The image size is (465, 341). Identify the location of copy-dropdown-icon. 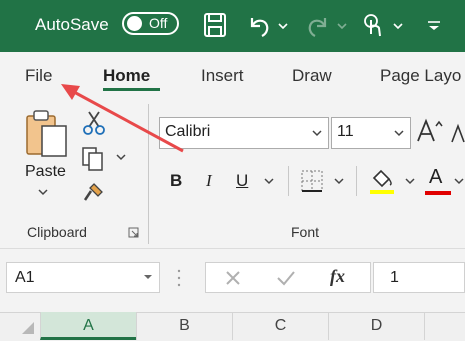
(121, 157).